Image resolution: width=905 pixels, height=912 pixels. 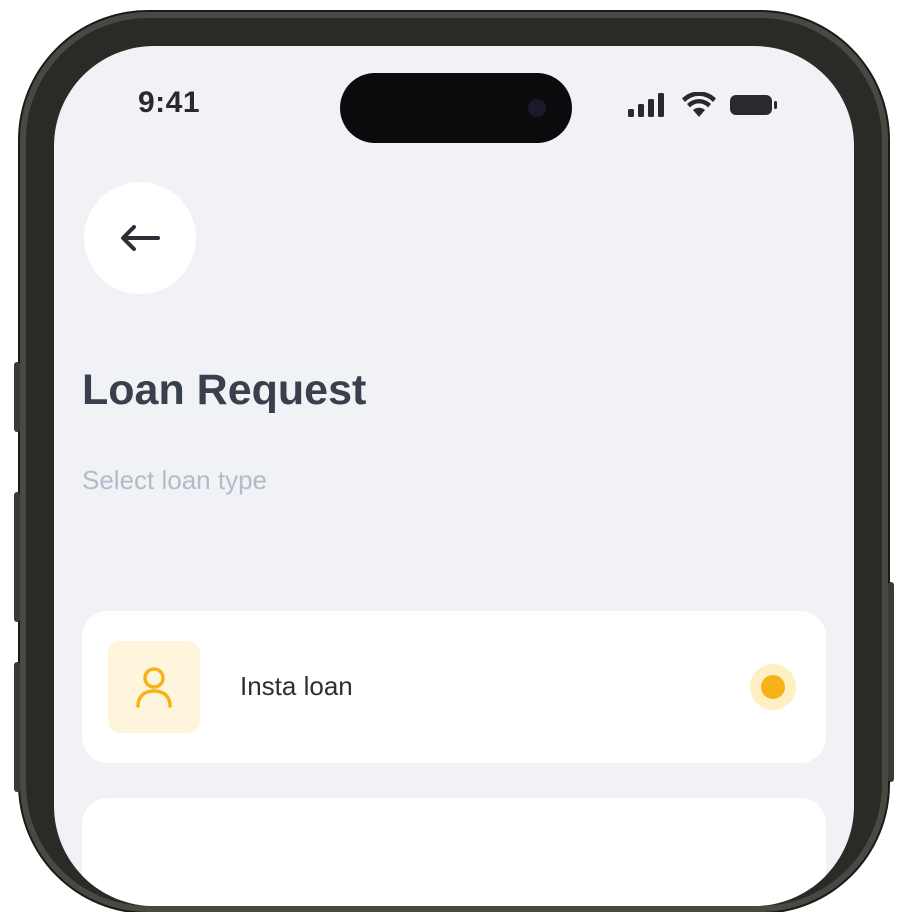 What do you see at coordinates (17, 397) in the screenshot?
I see `mute-switch` at bounding box center [17, 397].